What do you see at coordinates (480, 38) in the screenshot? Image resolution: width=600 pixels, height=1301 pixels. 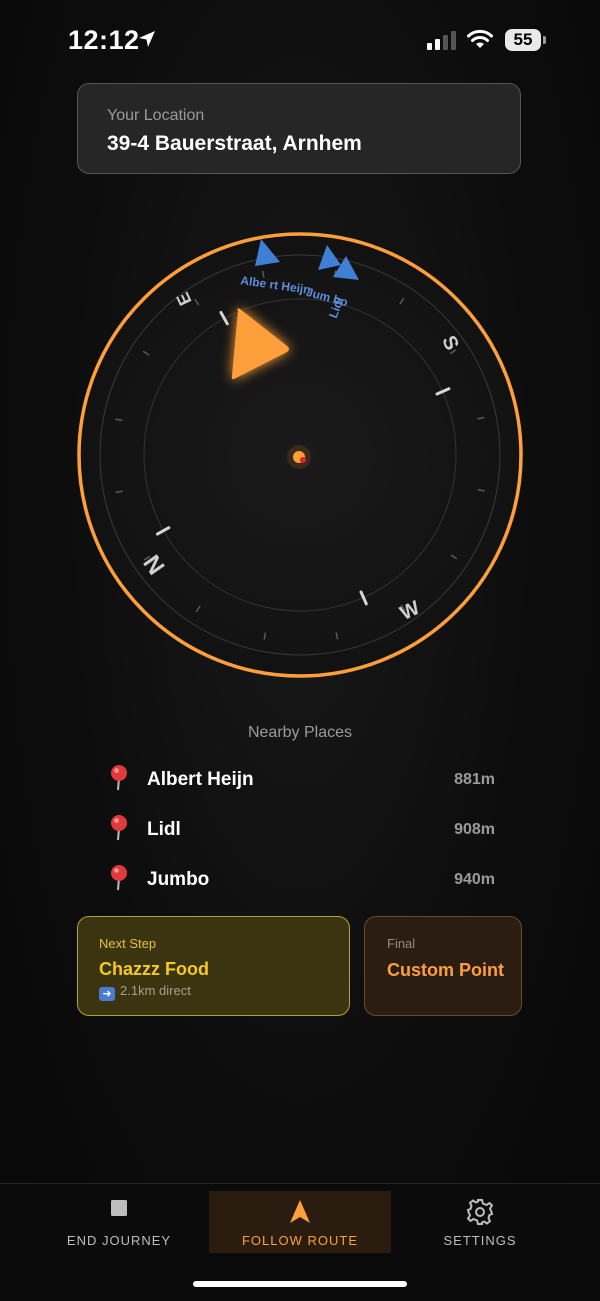 I see `wifi-icon` at bounding box center [480, 38].